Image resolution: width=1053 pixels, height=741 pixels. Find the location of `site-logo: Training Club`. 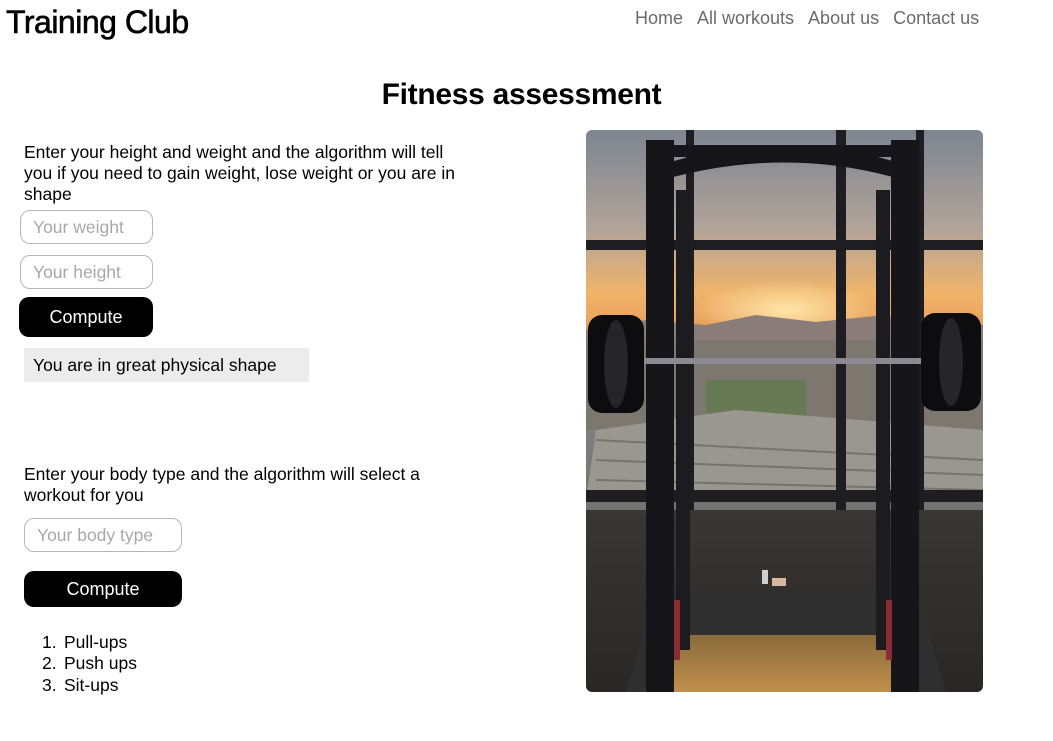

site-logo: Training Club is located at coordinates (98, 22).